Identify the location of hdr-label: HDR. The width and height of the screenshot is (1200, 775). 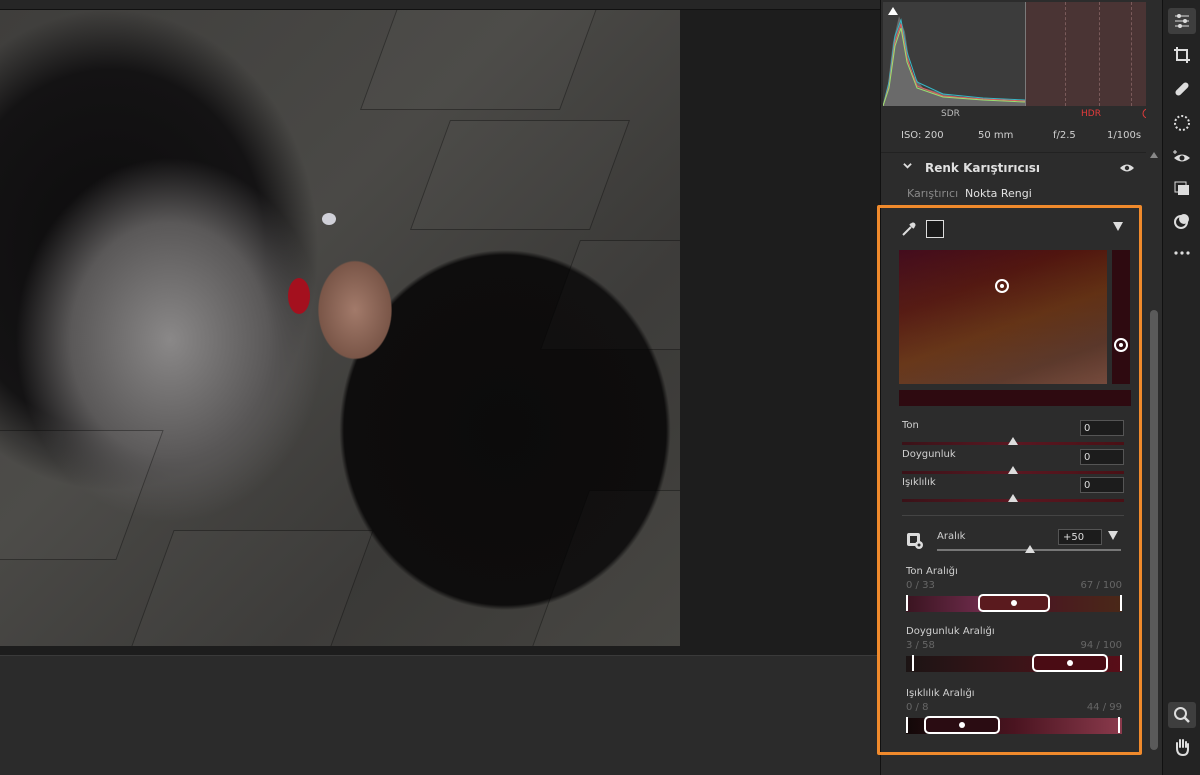
(1091, 114).